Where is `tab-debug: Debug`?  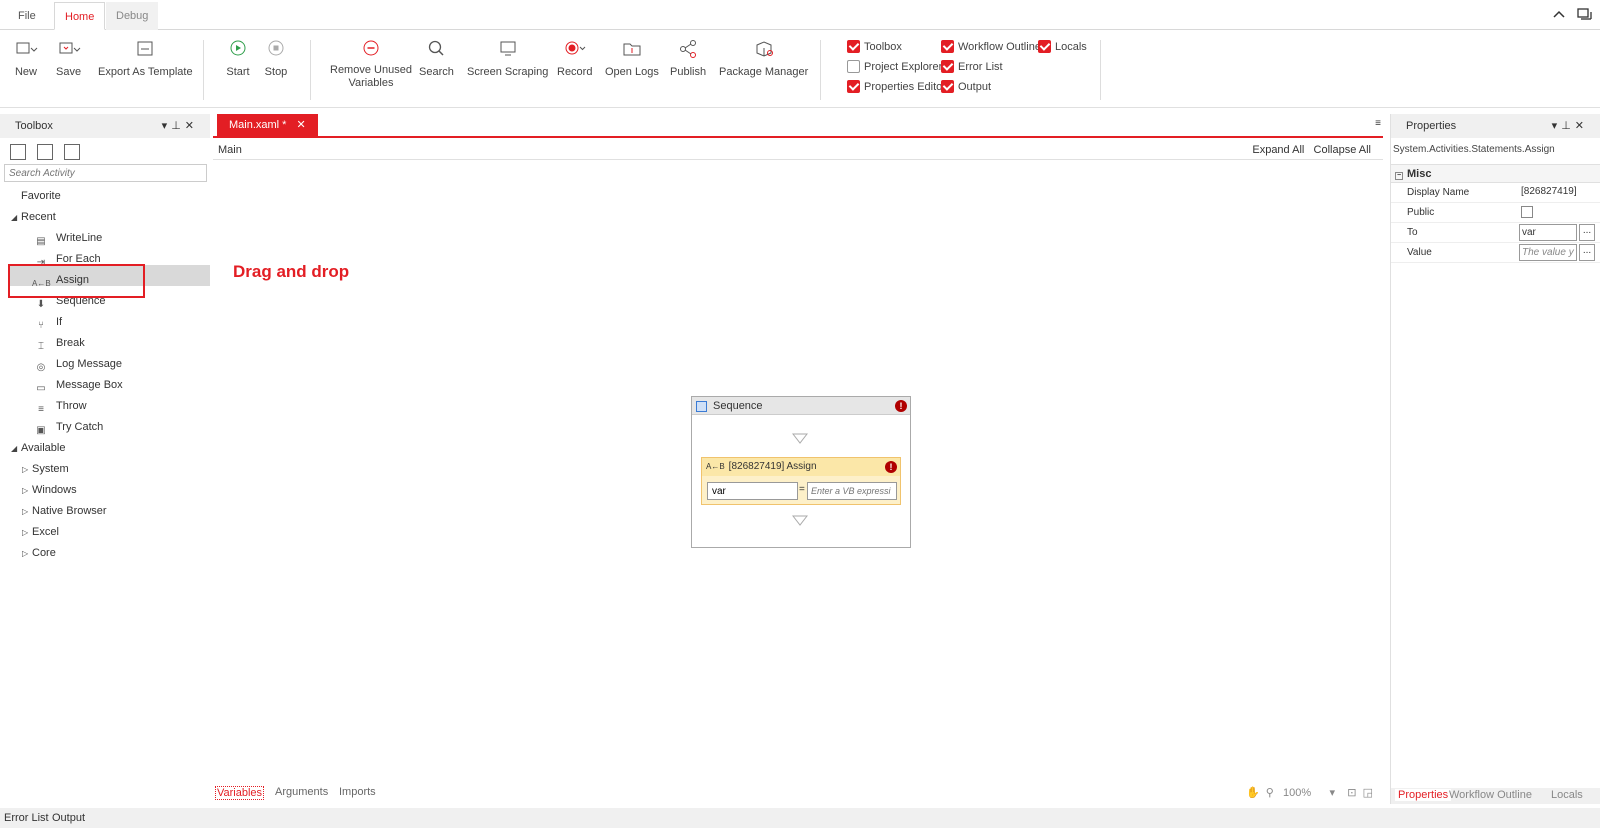
tab-debug: Debug is located at coordinates (132, 16).